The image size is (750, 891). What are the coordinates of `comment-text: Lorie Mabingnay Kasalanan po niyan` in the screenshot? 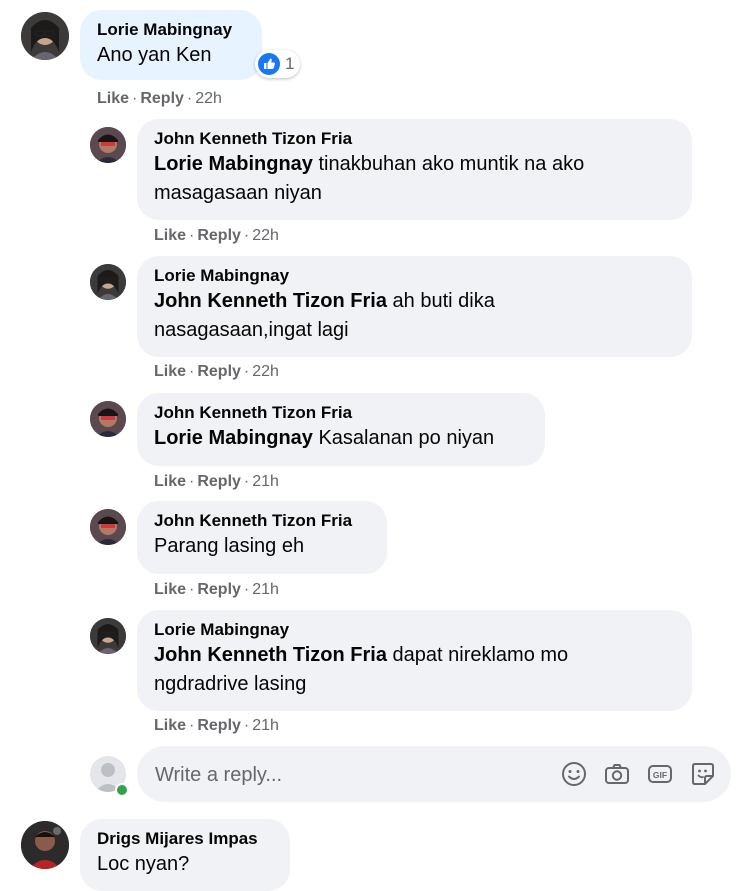 It's located at (324, 438).